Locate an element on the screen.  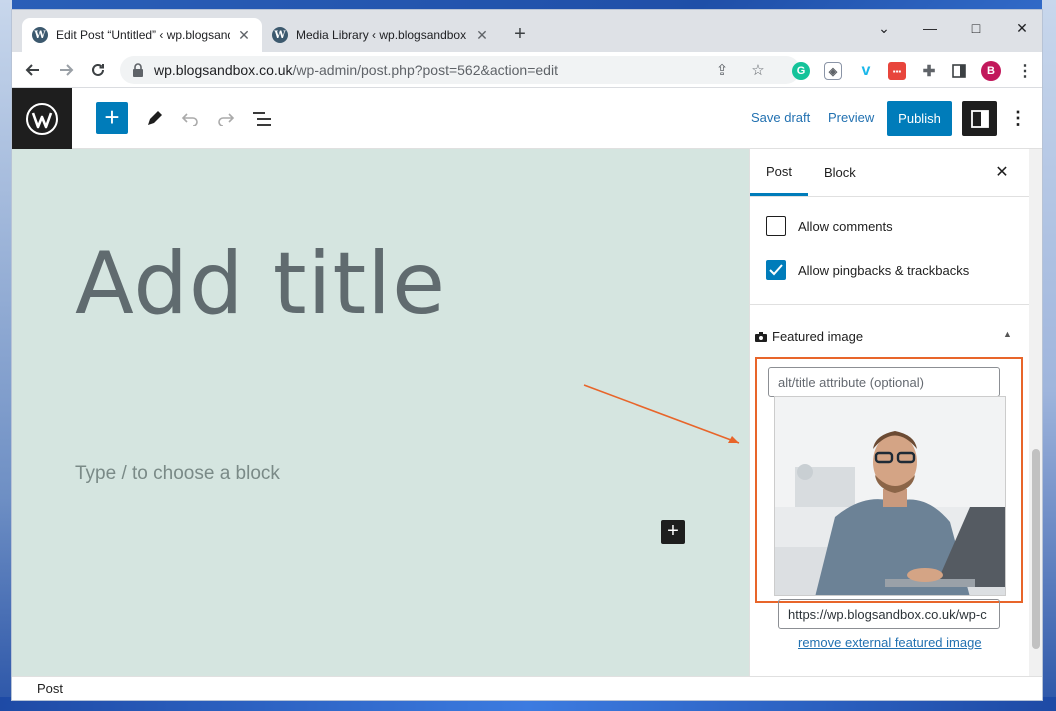
back-icon is located at coordinates (33, 70).